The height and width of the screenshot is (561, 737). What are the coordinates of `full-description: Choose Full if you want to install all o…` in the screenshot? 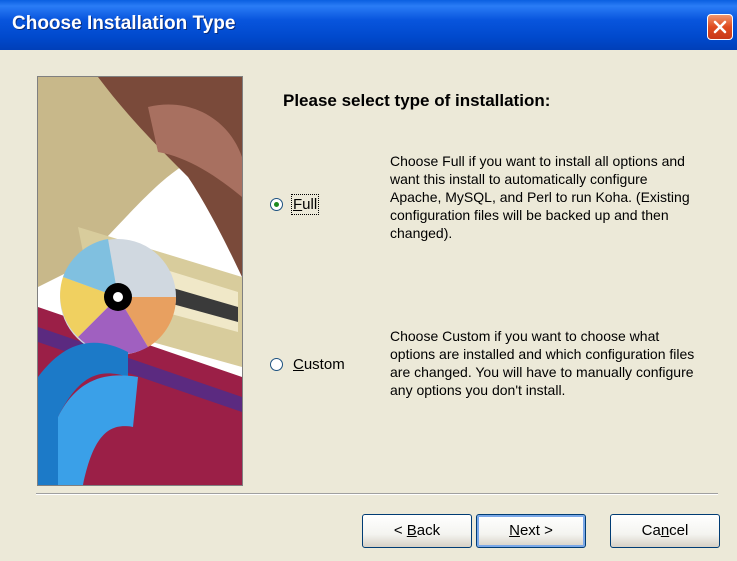 It's located at (540, 197).